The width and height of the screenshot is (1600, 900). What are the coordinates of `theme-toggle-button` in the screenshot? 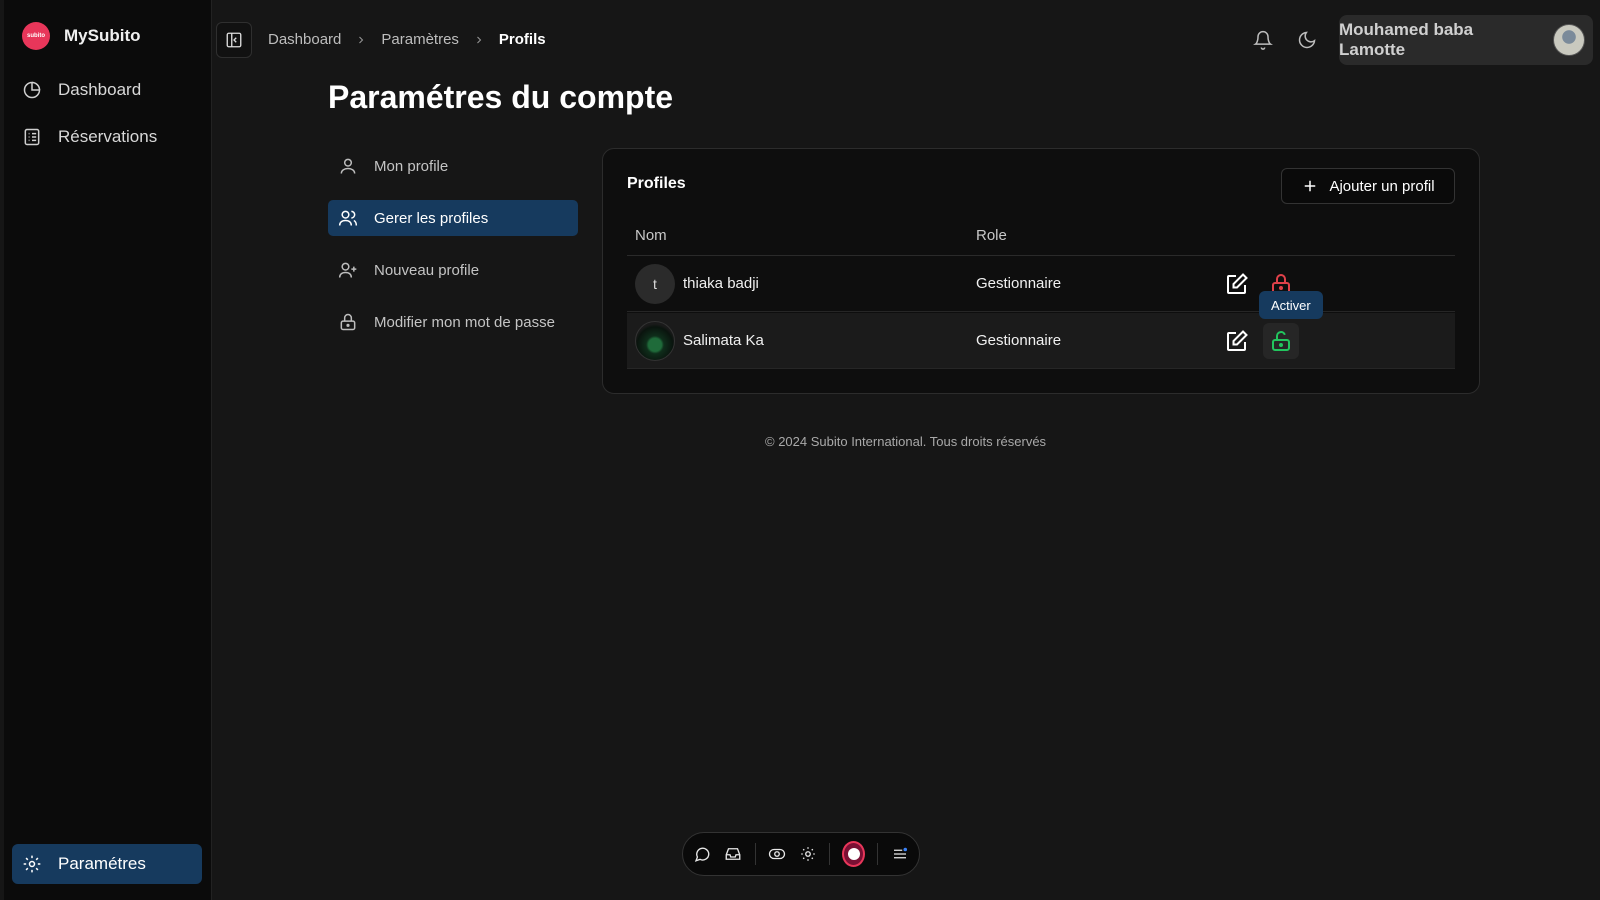 It's located at (1307, 40).